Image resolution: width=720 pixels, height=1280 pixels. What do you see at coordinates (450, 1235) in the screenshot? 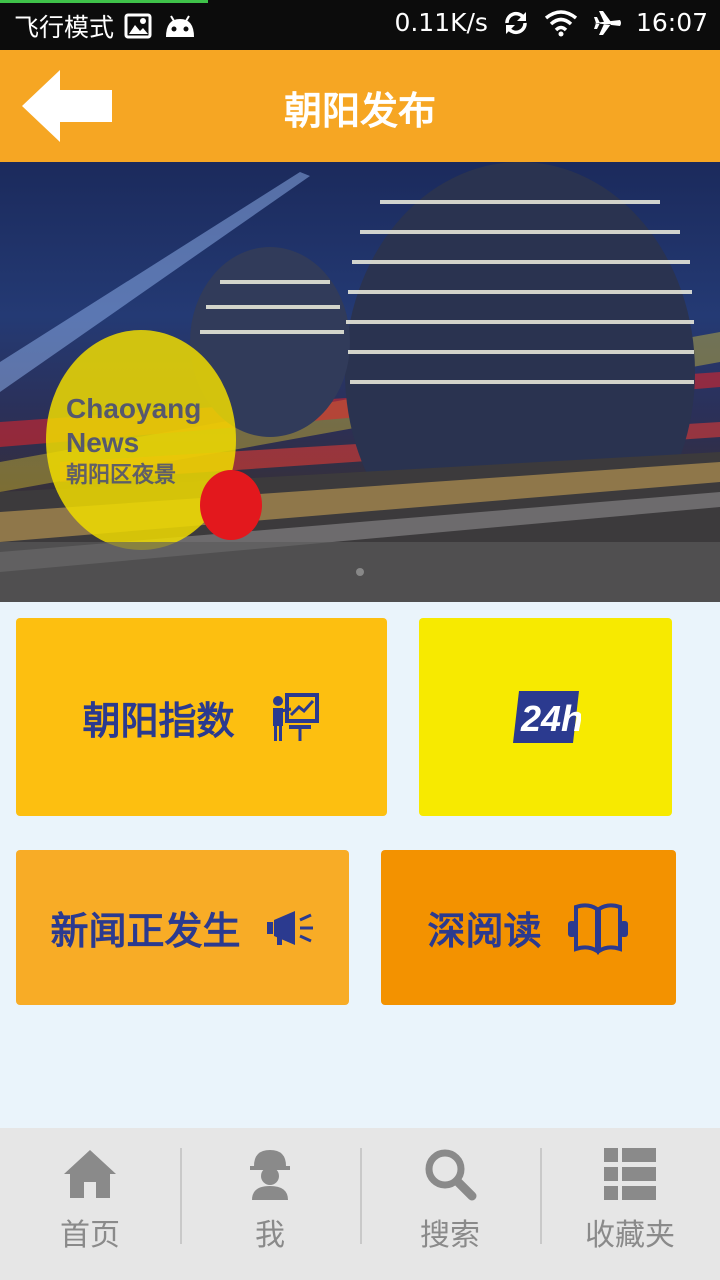
I see `nav-search-label: 搜索` at bounding box center [450, 1235].